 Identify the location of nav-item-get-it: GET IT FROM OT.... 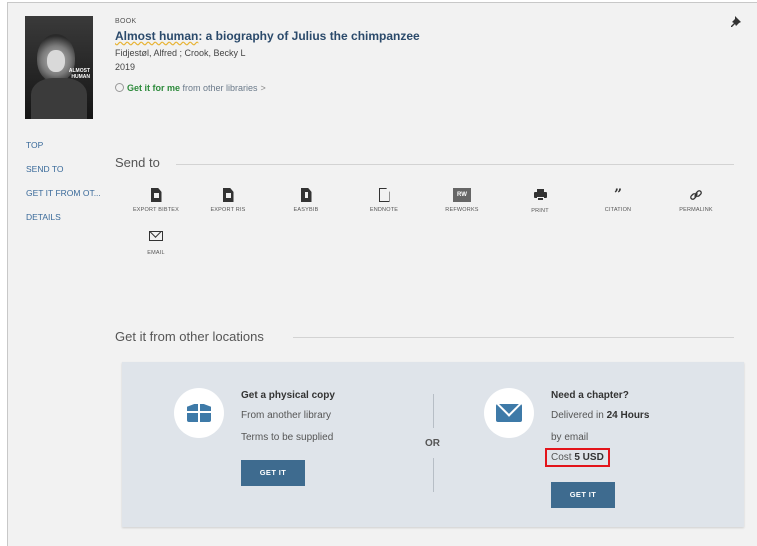
(63, 199).